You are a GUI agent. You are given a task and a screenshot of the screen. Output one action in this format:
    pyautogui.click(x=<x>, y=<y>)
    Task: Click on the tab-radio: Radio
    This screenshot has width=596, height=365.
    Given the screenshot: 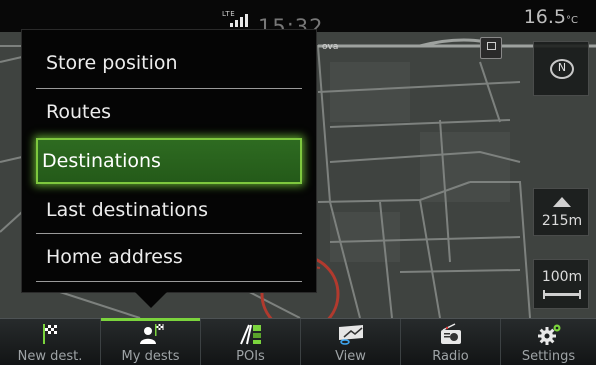 What is the action you would take?
    pyautogui.click(x=450, y=342)
    